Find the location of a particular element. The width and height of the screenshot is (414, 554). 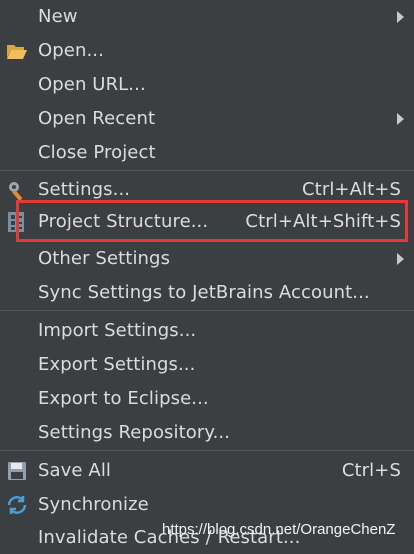

menu-item-label: Synchronize is located at coordinates (93, 505).